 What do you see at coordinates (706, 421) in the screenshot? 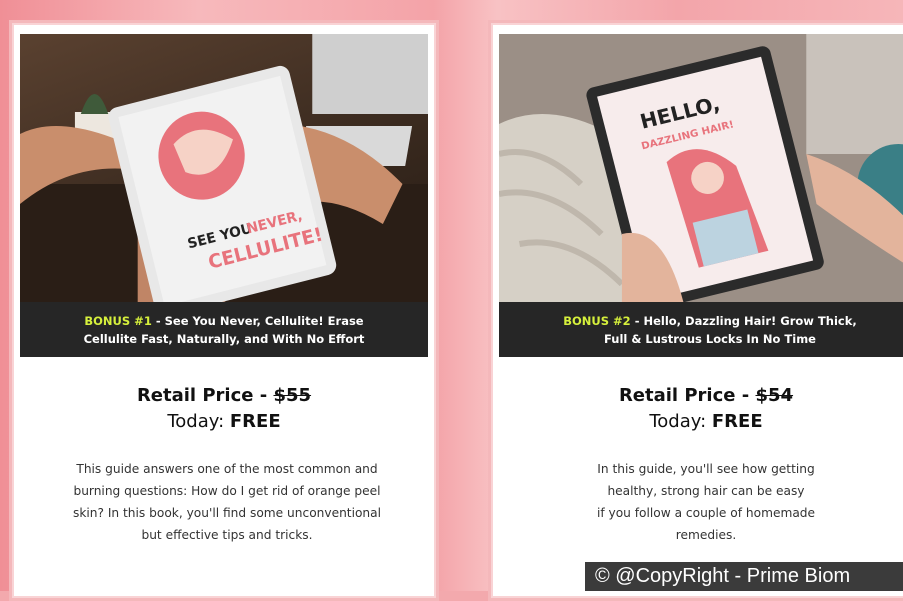
I see `bonus-2-today-price: Today: FREE` at bounding box center [706, 421].